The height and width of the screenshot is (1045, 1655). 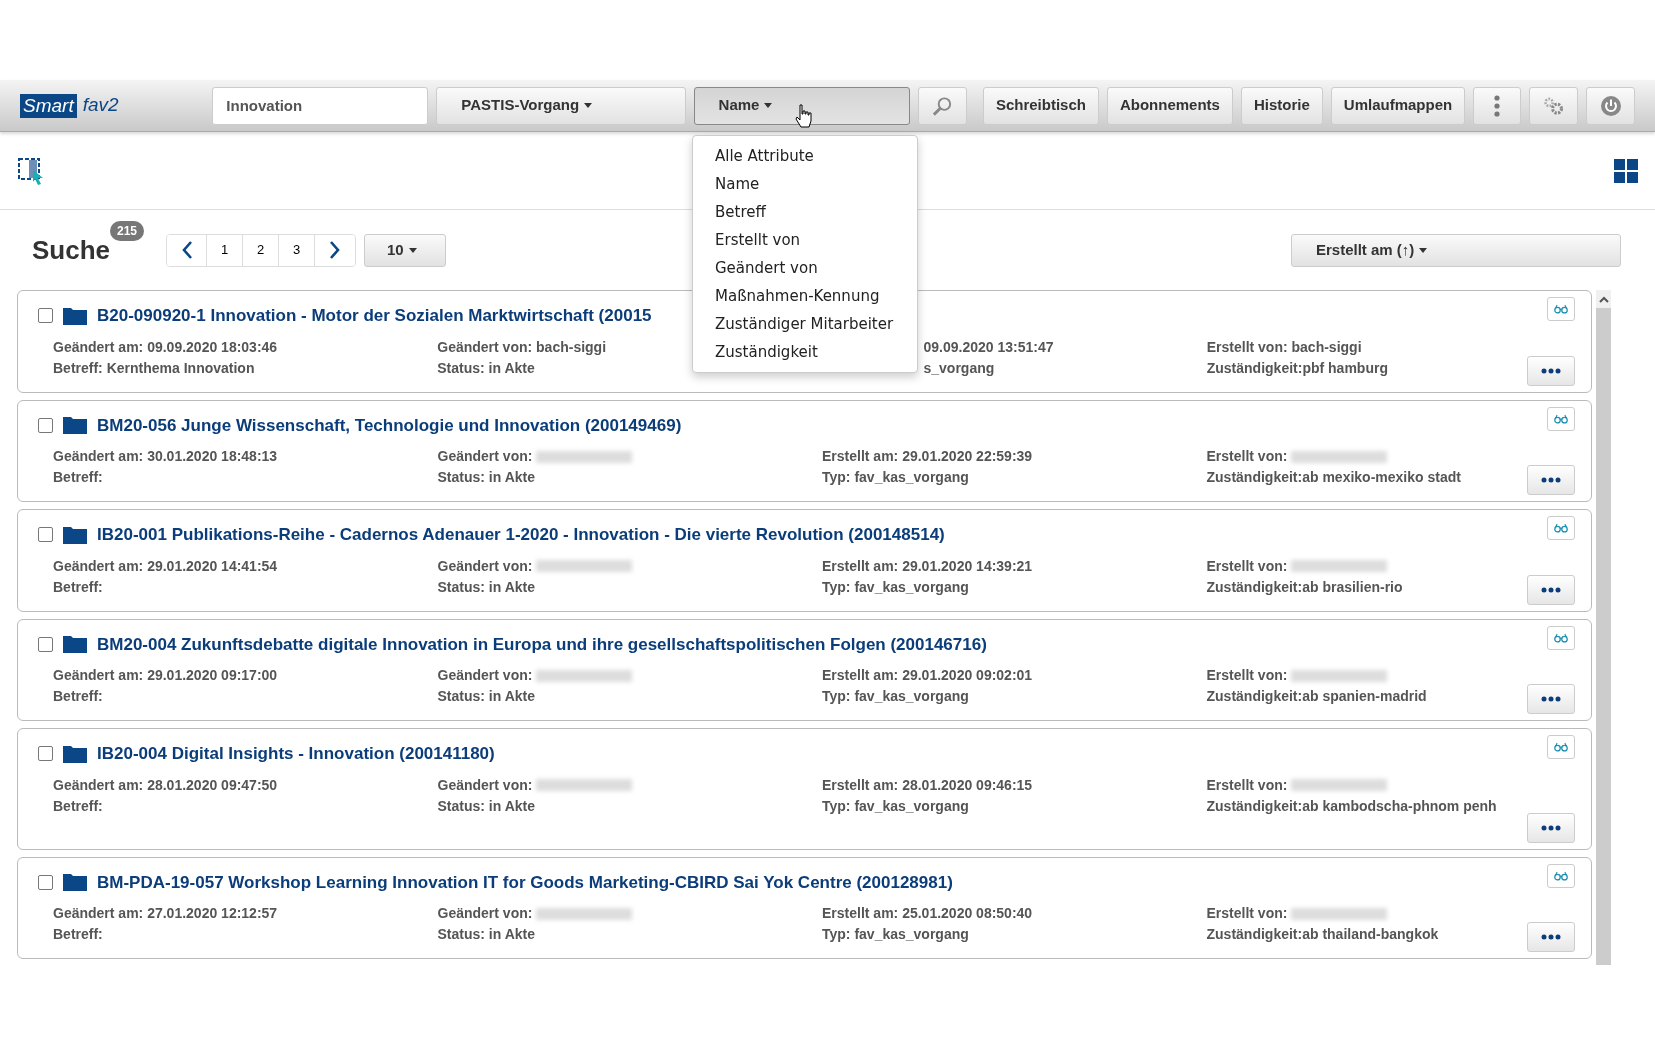 What do you see at coordinates (165, 913) in the screenshot?
I see `field-text: Geändert am: 27.01.2020 12:12:57` at bounding box center [165, 913].